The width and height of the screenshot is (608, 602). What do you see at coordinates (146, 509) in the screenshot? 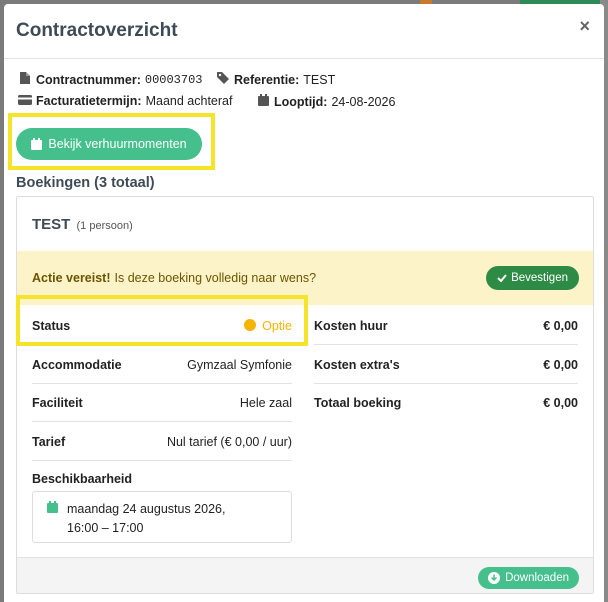
I see `availability-date: maandag 24 augustus 2026,` at bounding box center [146, 509].